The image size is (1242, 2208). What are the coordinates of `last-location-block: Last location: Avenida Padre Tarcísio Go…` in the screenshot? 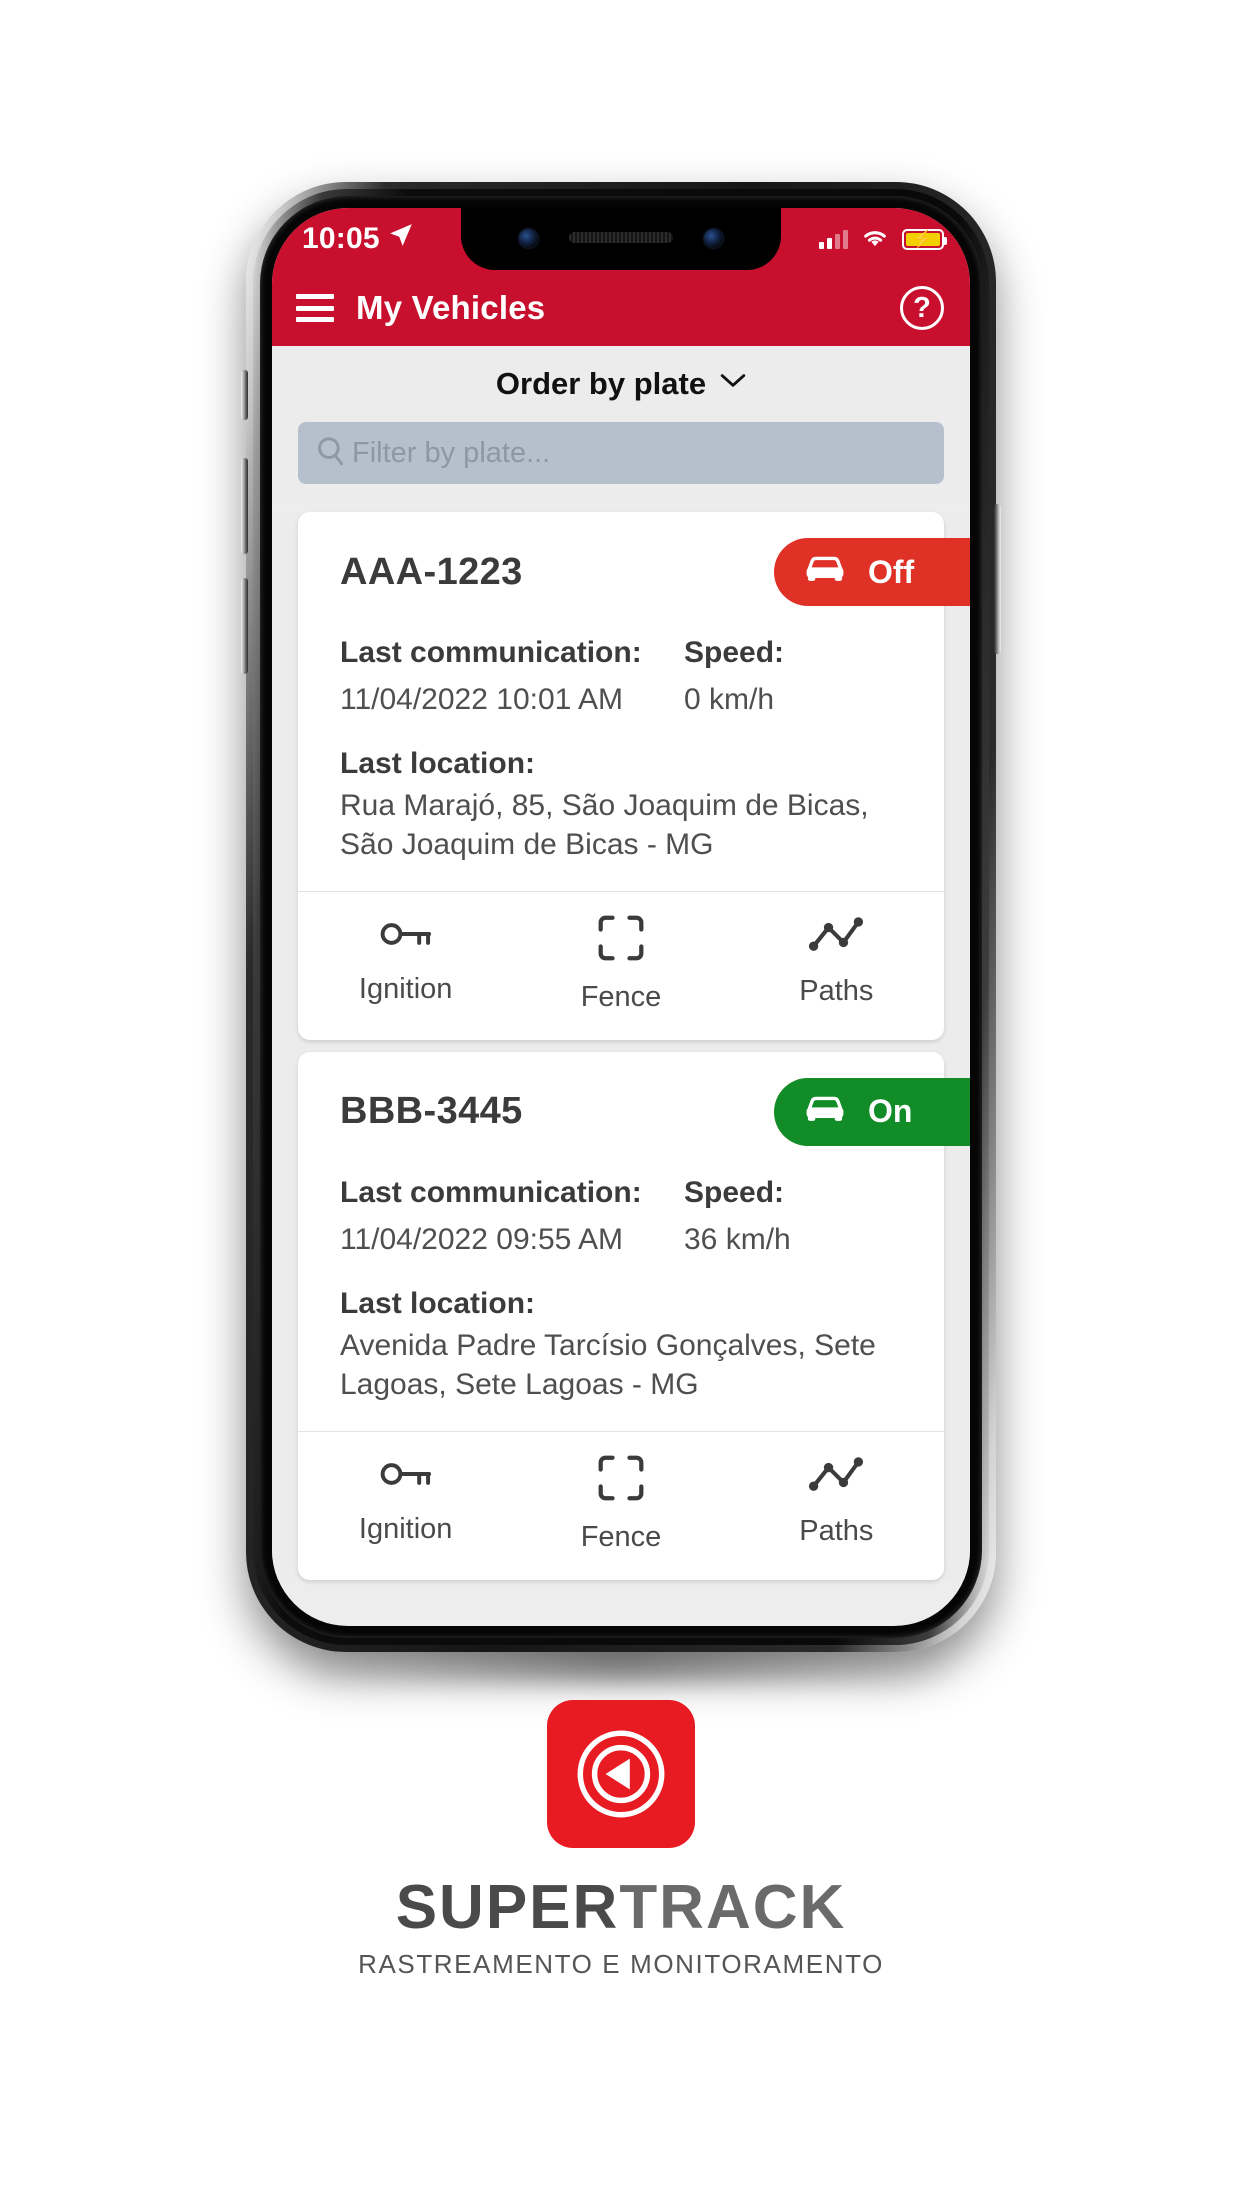 It's located at (642, 1344).